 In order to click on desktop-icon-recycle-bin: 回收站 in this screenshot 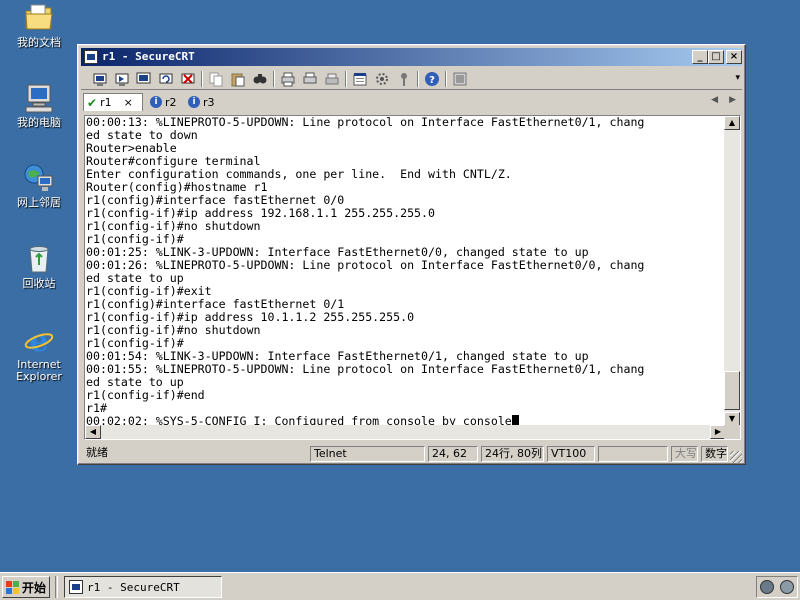, I will do `click(39, 266)`.